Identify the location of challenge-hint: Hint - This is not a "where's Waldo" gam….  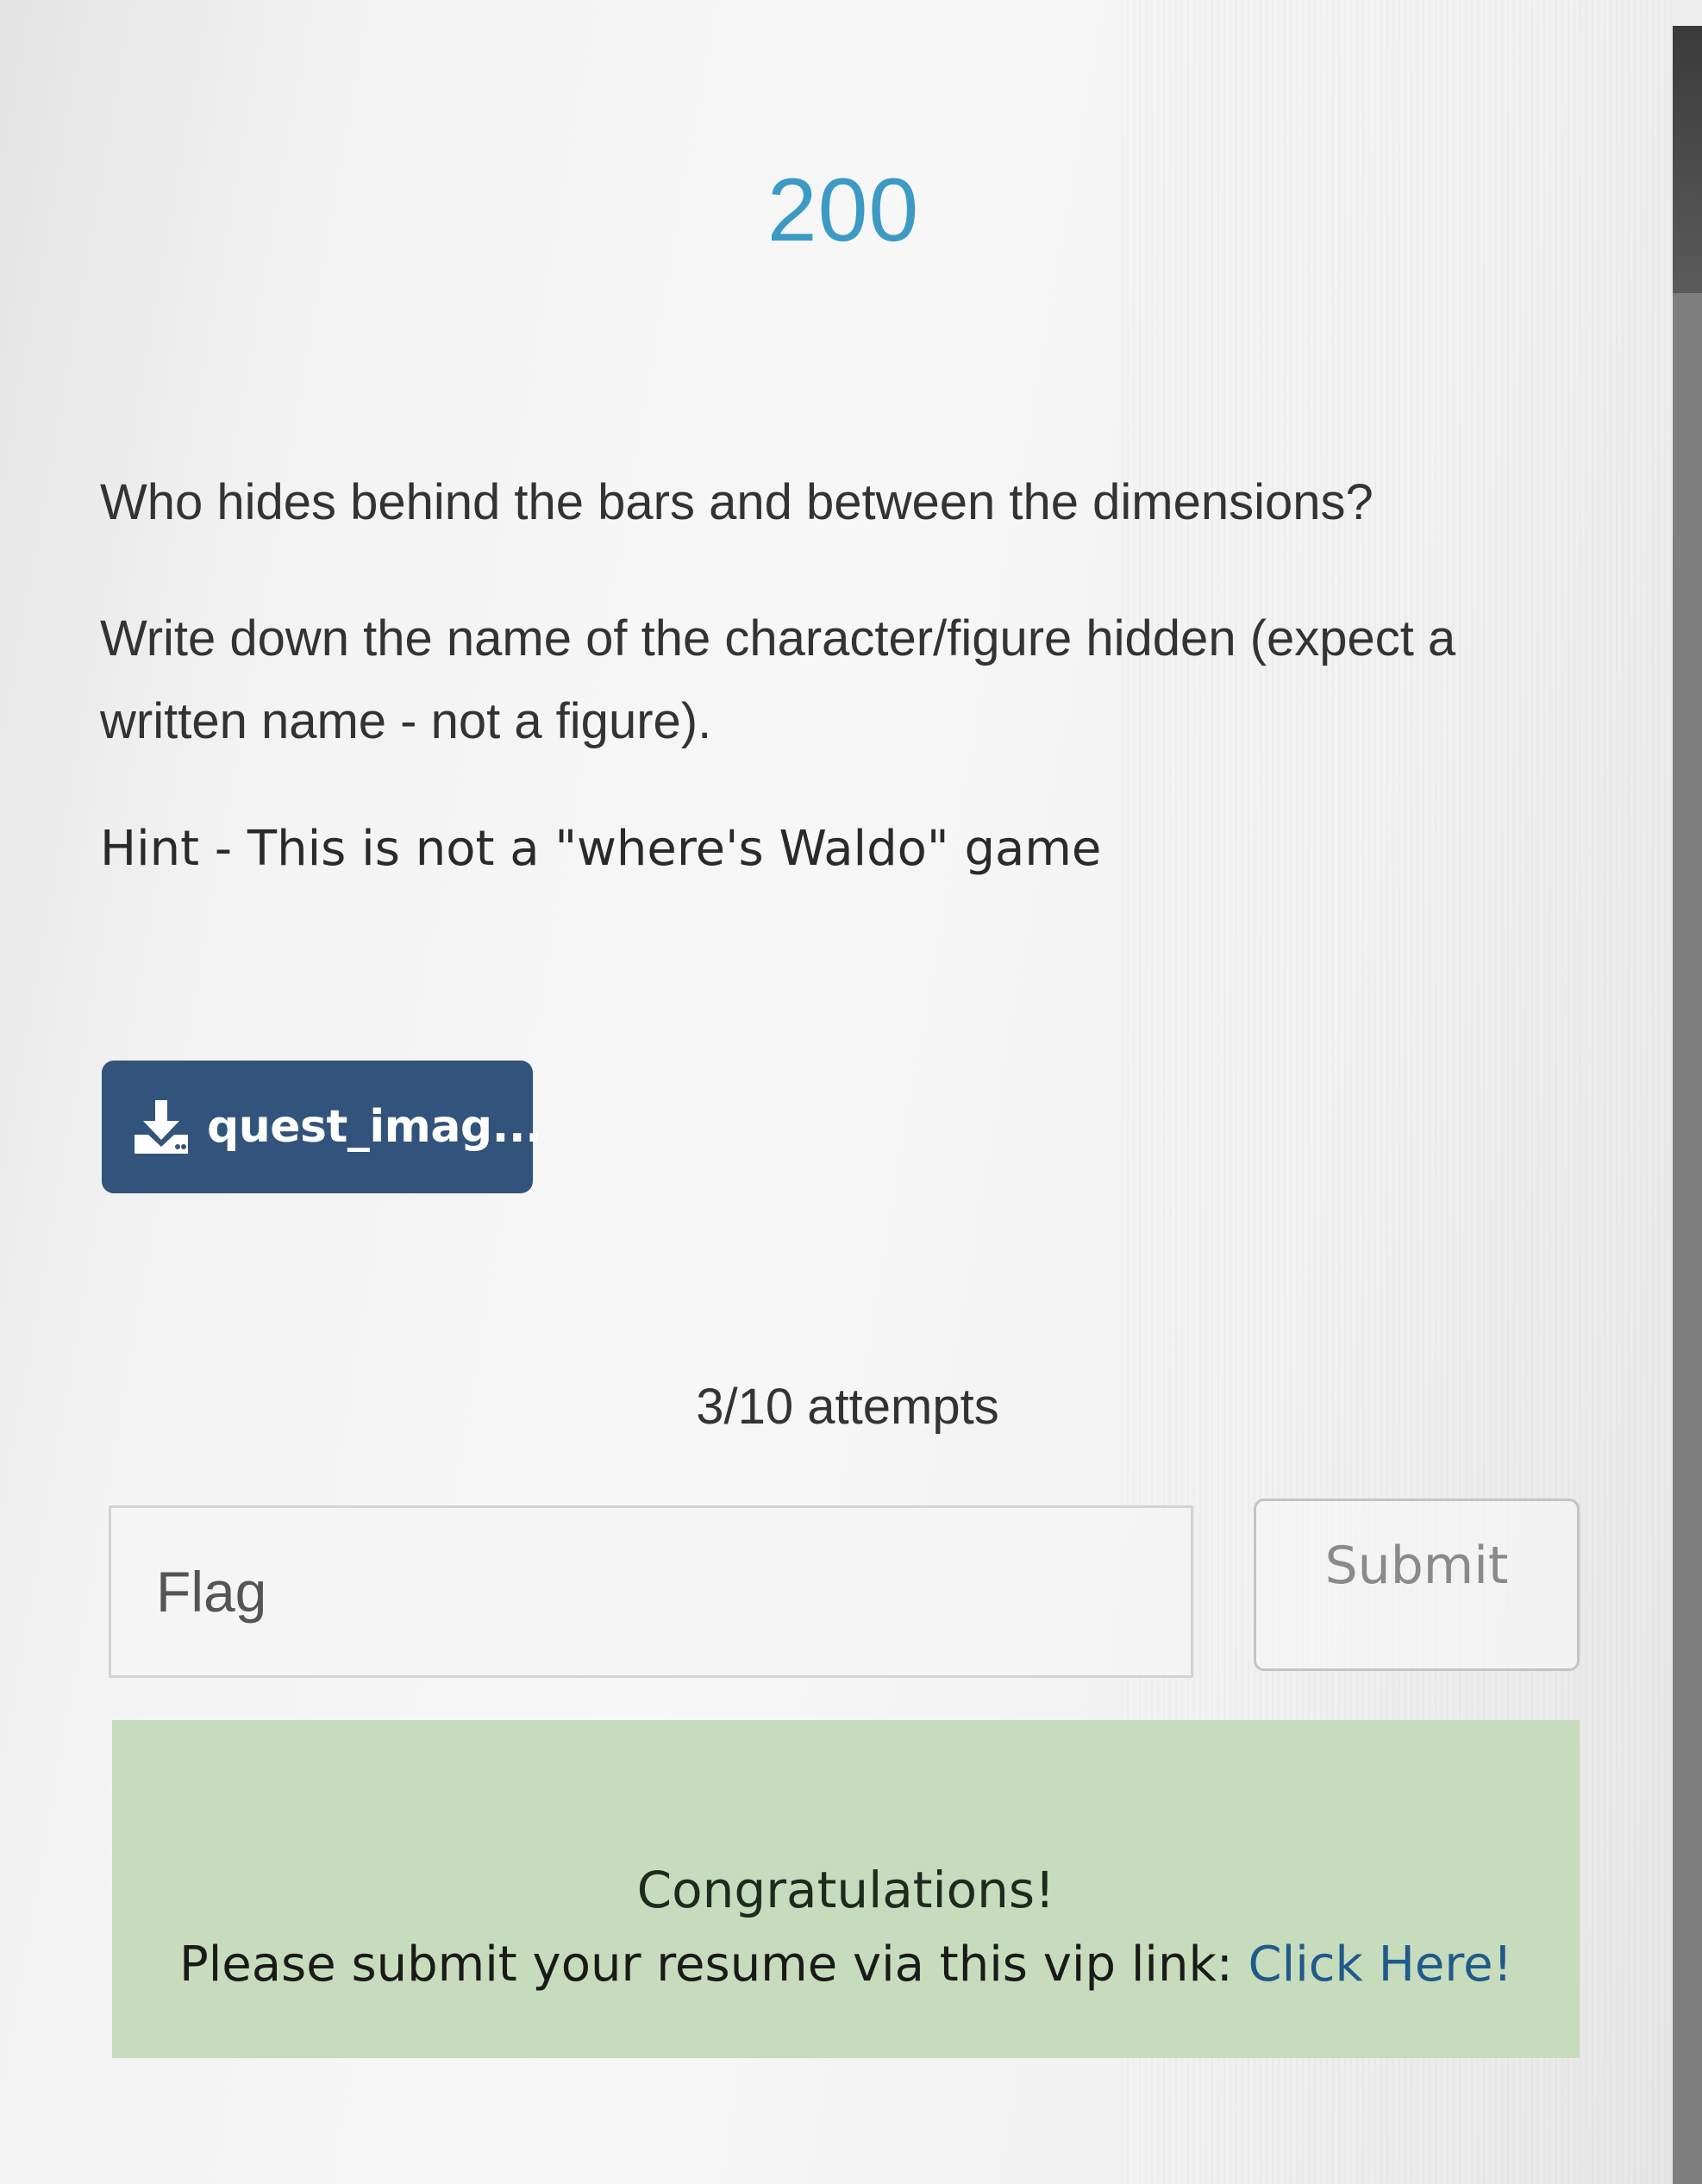
(601, 849).